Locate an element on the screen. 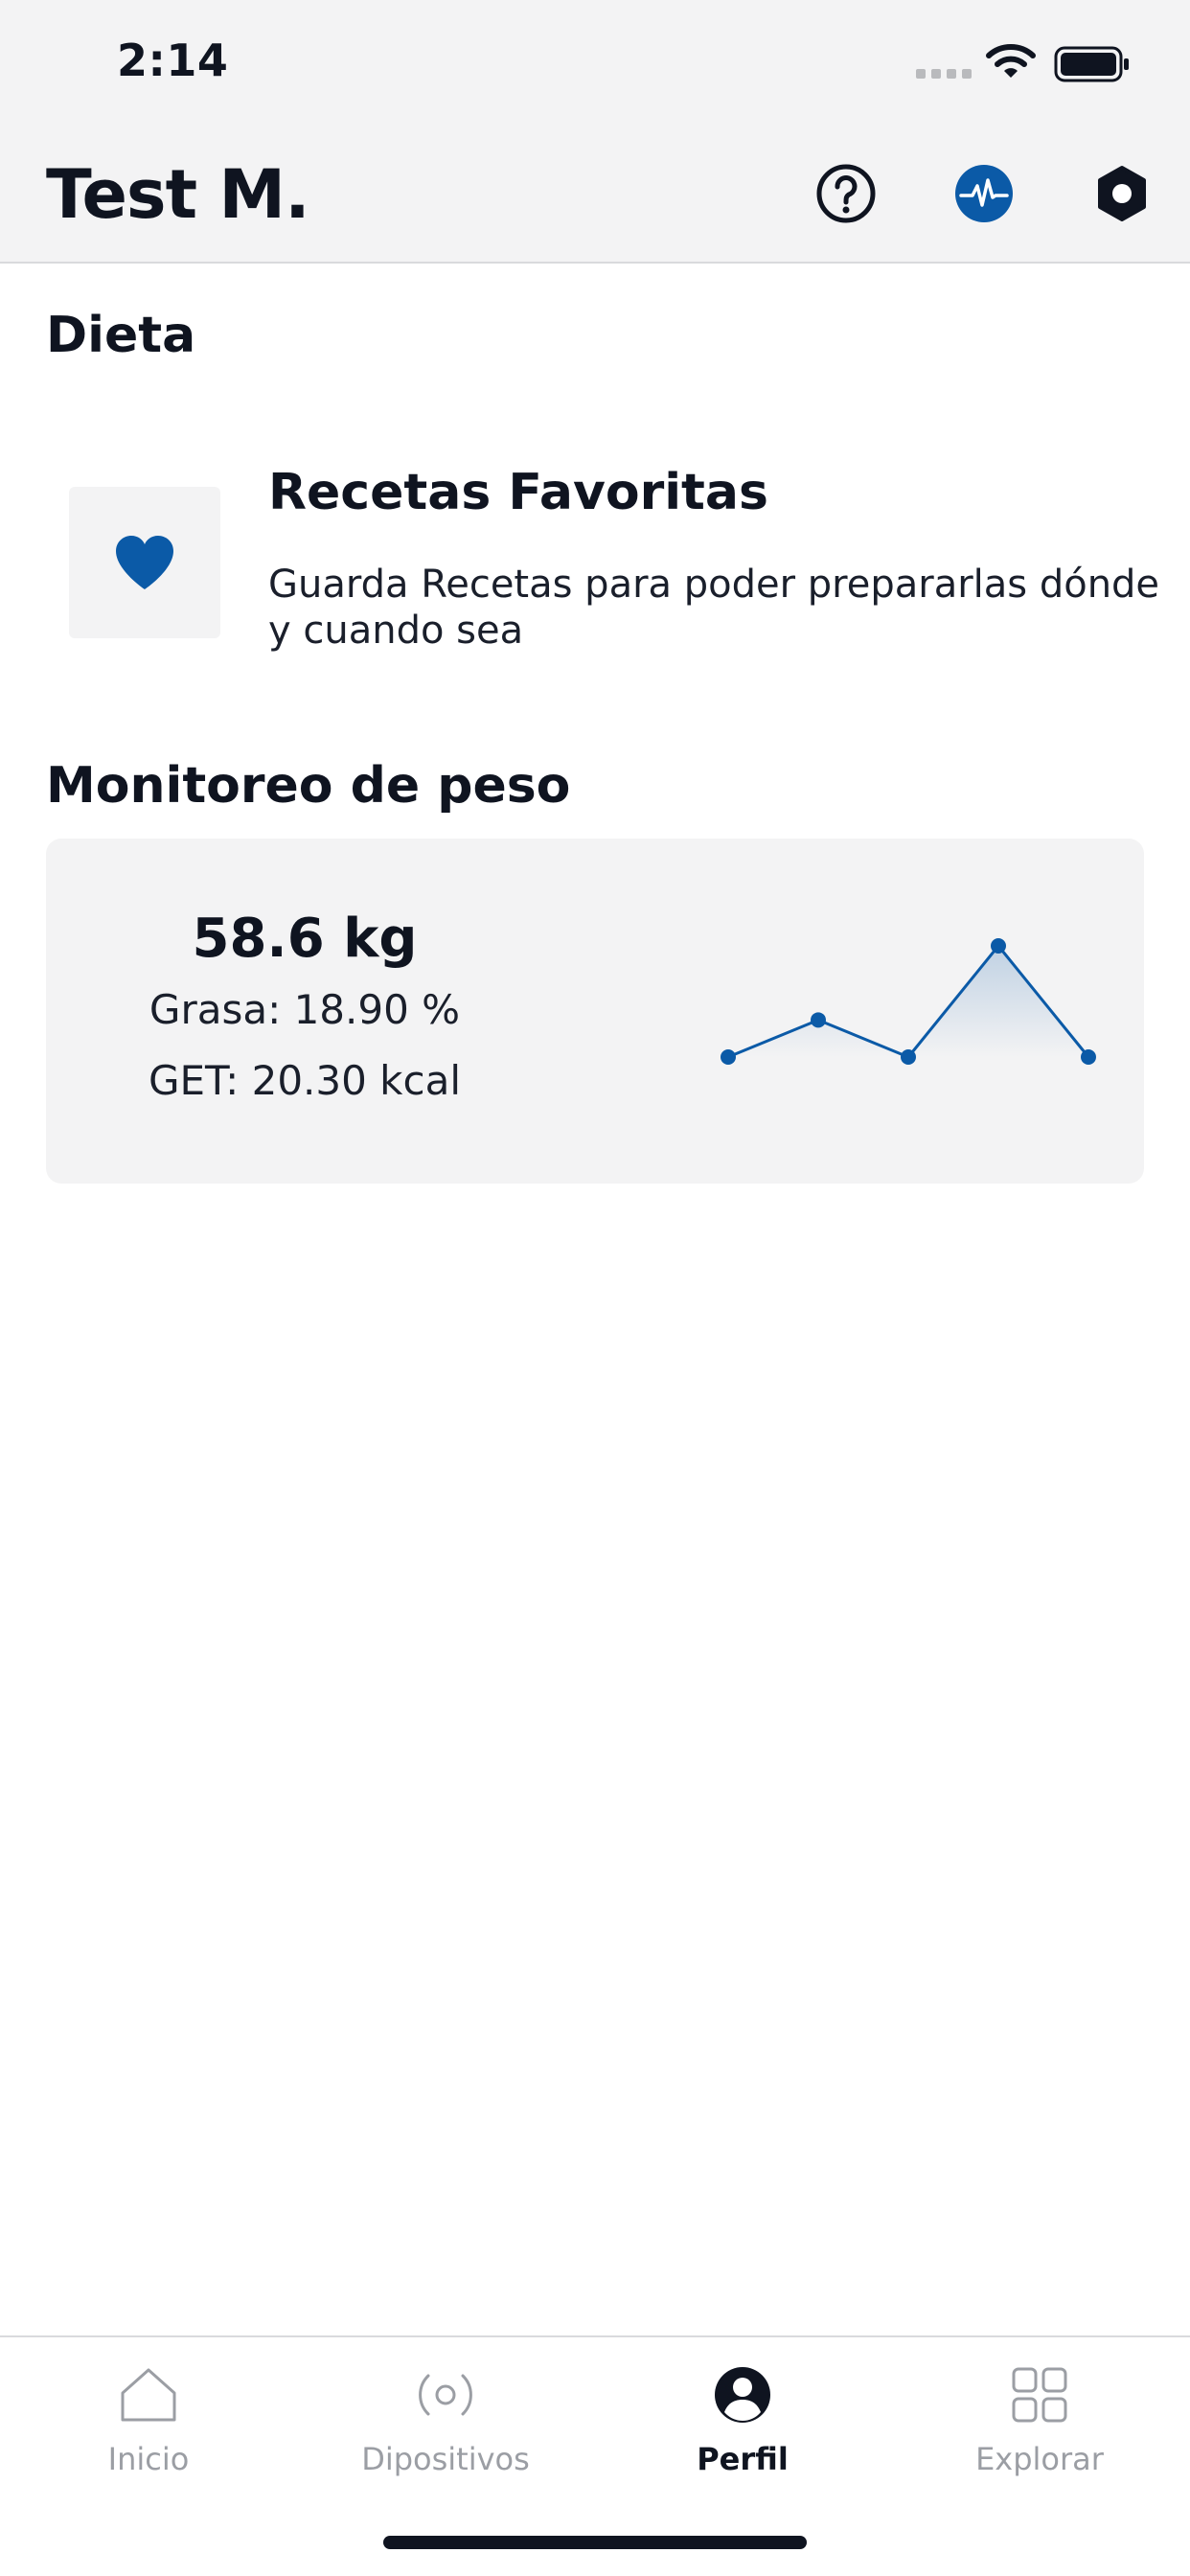  status-time: 2:14 is located at coordinates (173, 60).